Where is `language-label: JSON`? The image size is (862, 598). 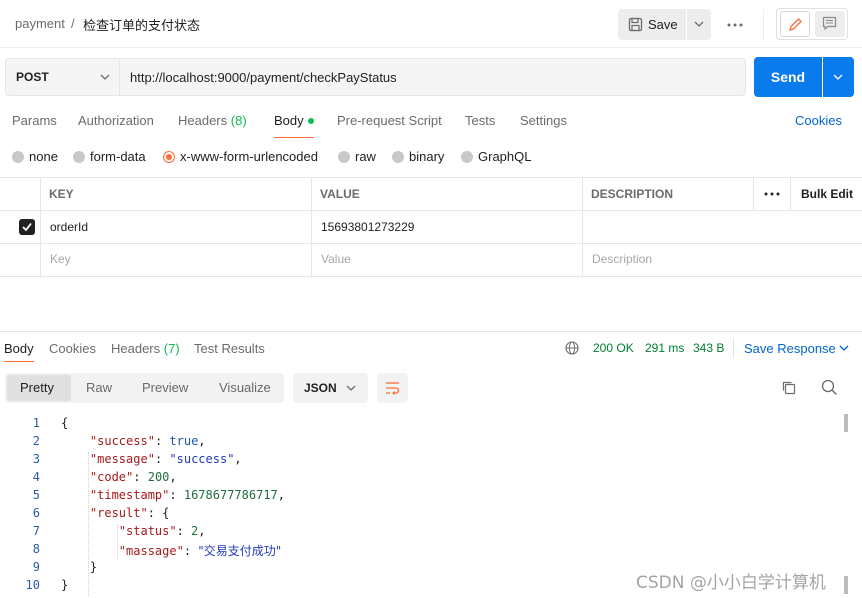 language-label: JSON is located at coordinates (320, 388).